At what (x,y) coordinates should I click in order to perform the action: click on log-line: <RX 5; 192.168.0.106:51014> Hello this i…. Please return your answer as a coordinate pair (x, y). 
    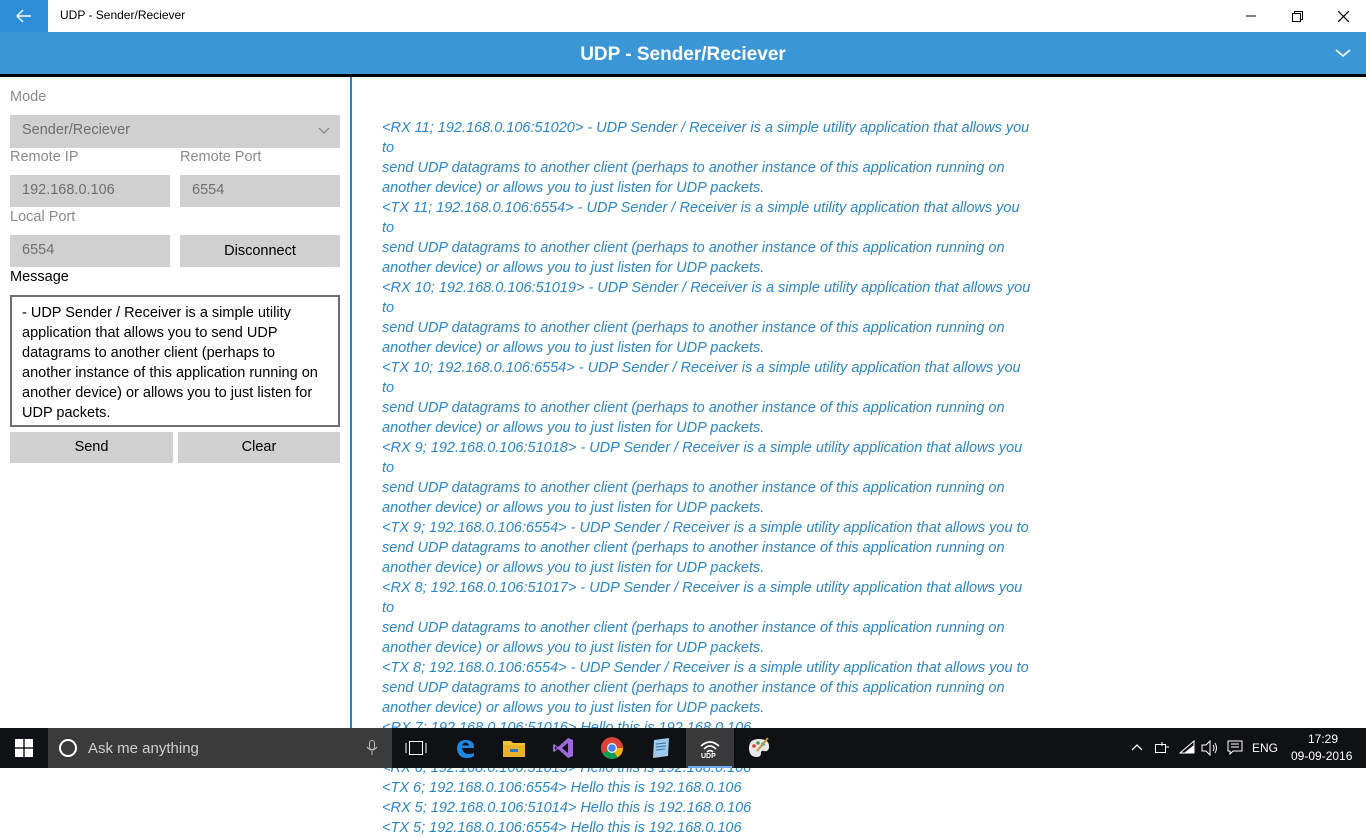
    Looking at the image, I should click on (567, 808).